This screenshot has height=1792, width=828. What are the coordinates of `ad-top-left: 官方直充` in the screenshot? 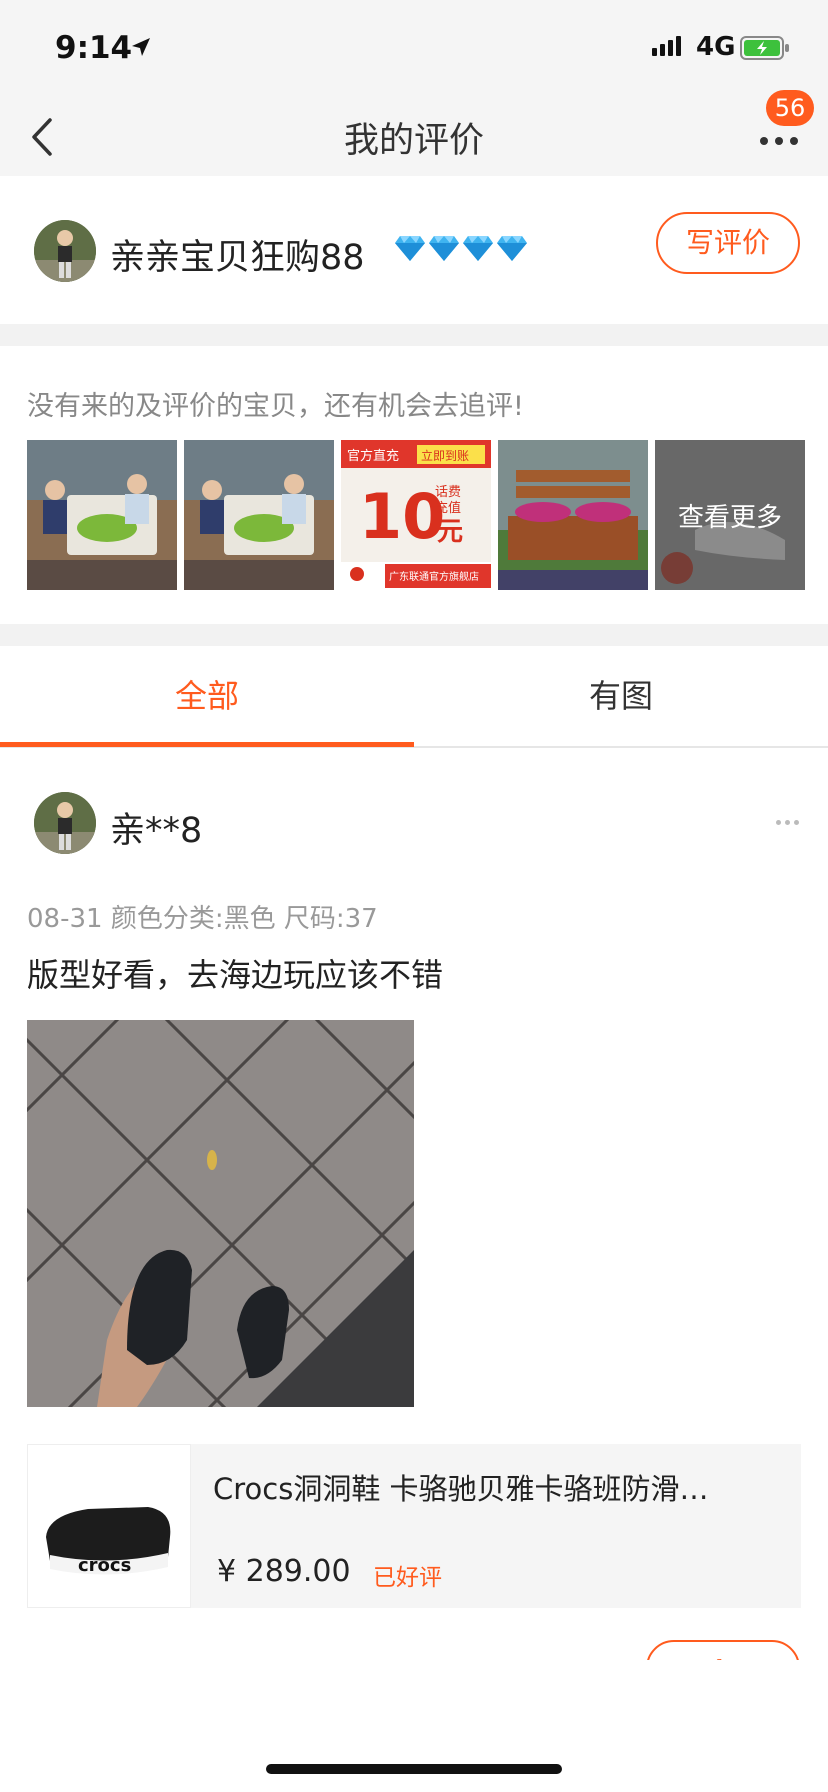 It's located at (373, 456).